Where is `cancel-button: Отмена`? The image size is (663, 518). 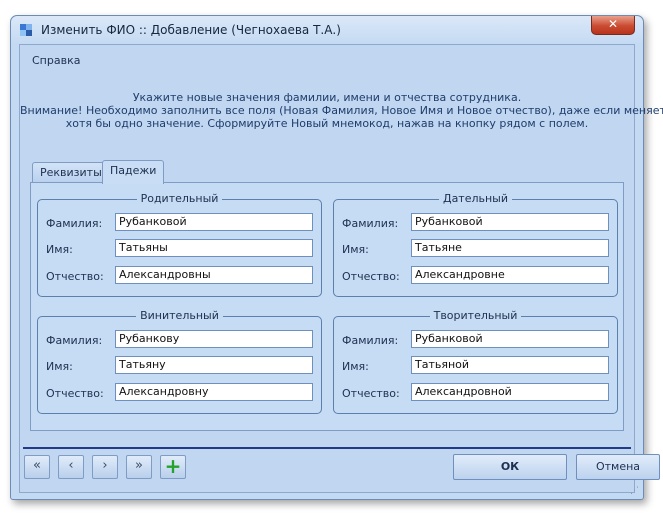 cancel-button: Отмена is located at coordinates (618, 467).